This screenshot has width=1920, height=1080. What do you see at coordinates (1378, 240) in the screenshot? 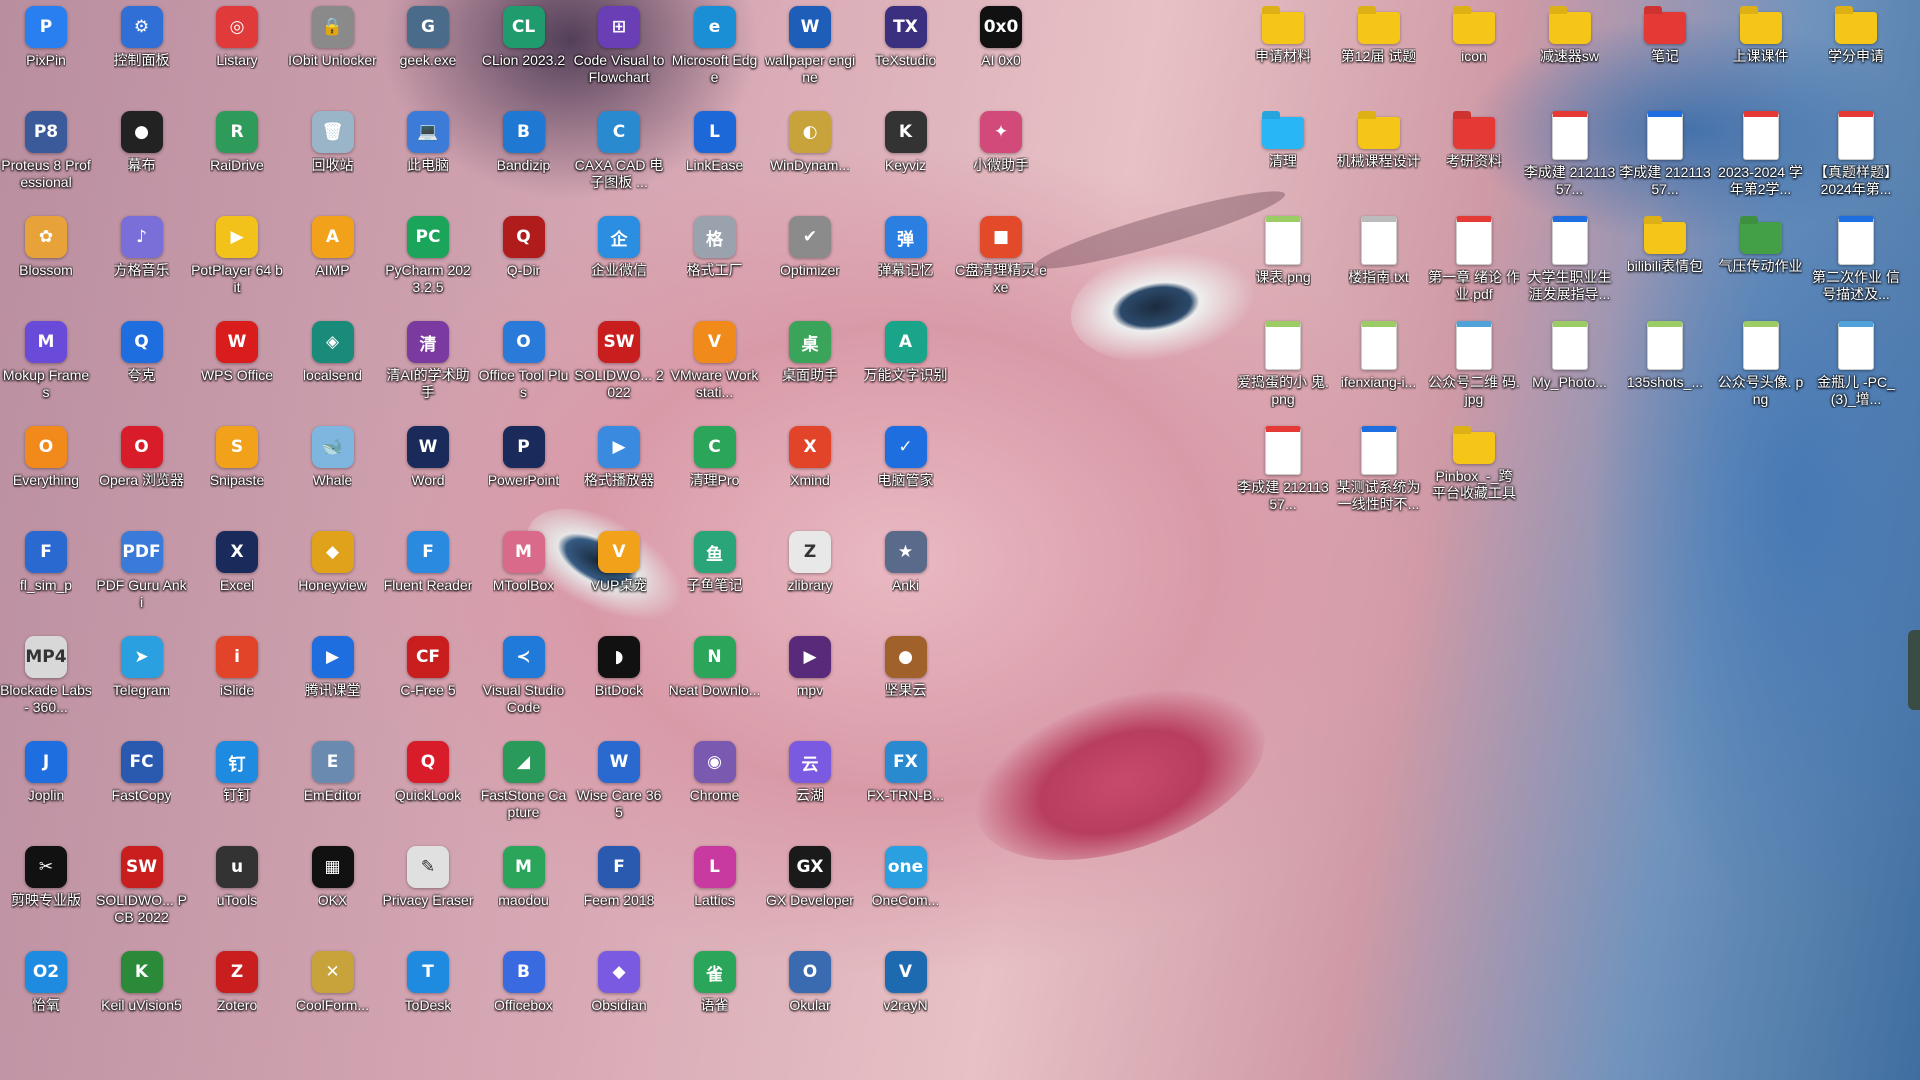
I see `txt-file-icon` at bounding box center [1378, 240].